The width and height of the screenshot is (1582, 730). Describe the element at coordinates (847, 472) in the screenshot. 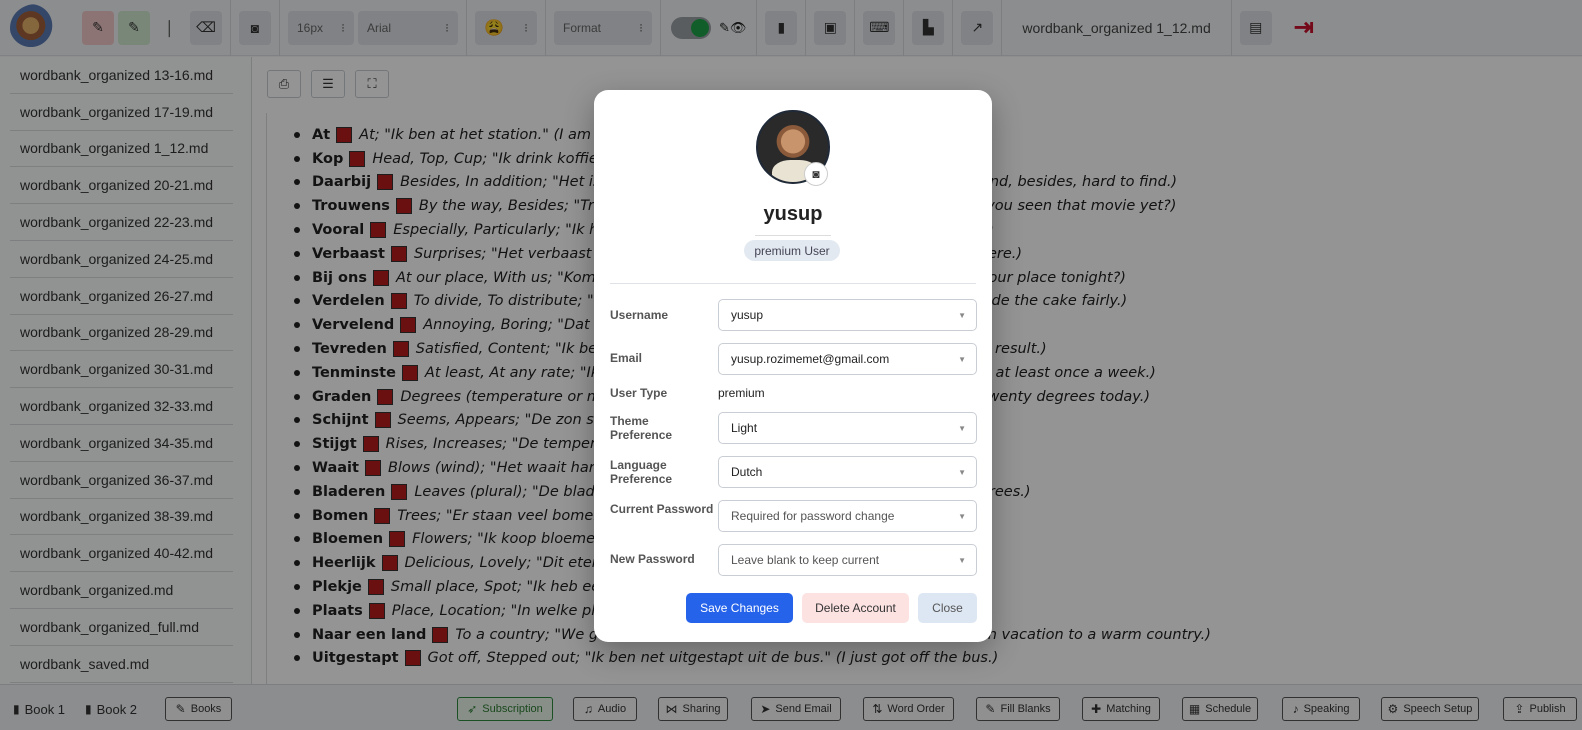

I see `language-select: Dutch ▼` at that location.